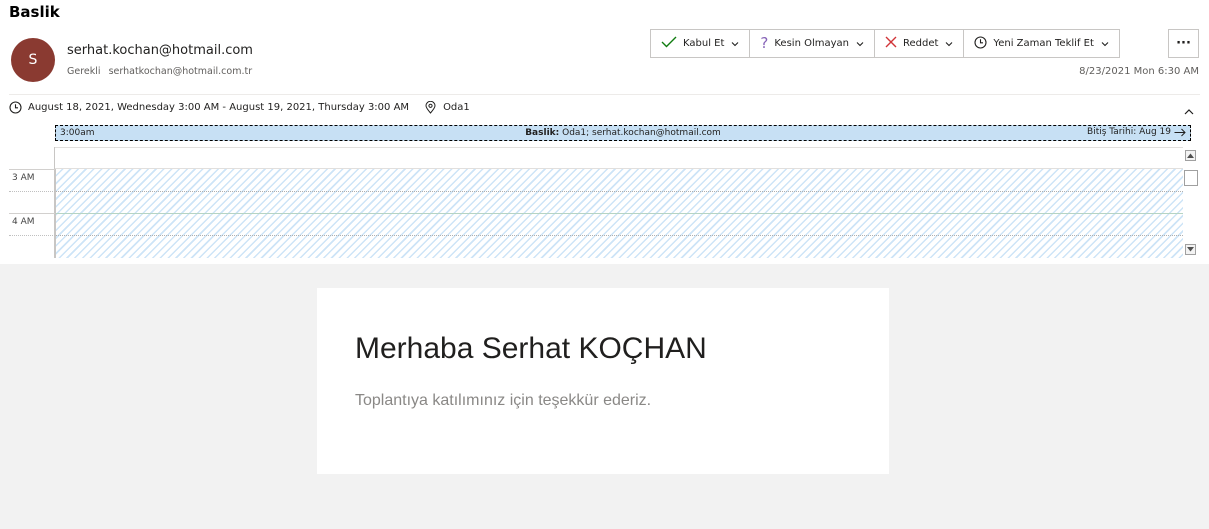 The image size is (1209, 529). I want to click on decline-button: Reddet, so click(920, 43).